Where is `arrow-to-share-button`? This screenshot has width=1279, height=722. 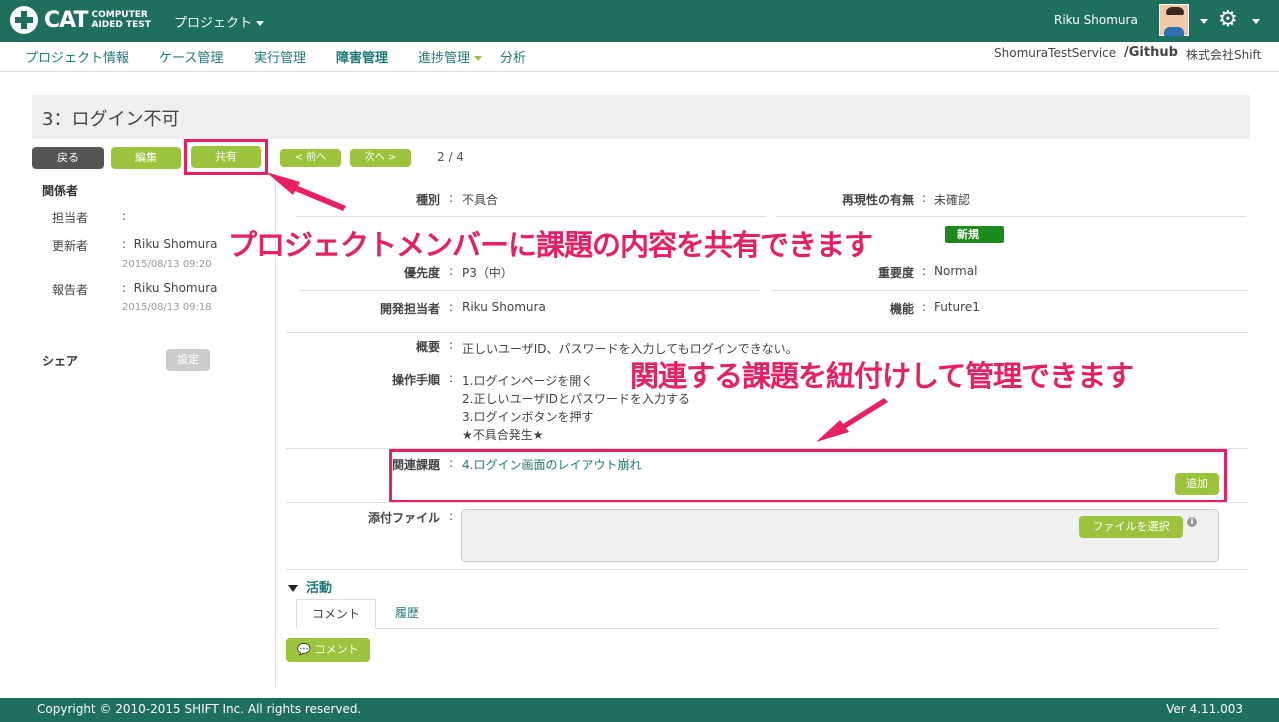 arrow-to-share-button is located at coordinates (306, 191).